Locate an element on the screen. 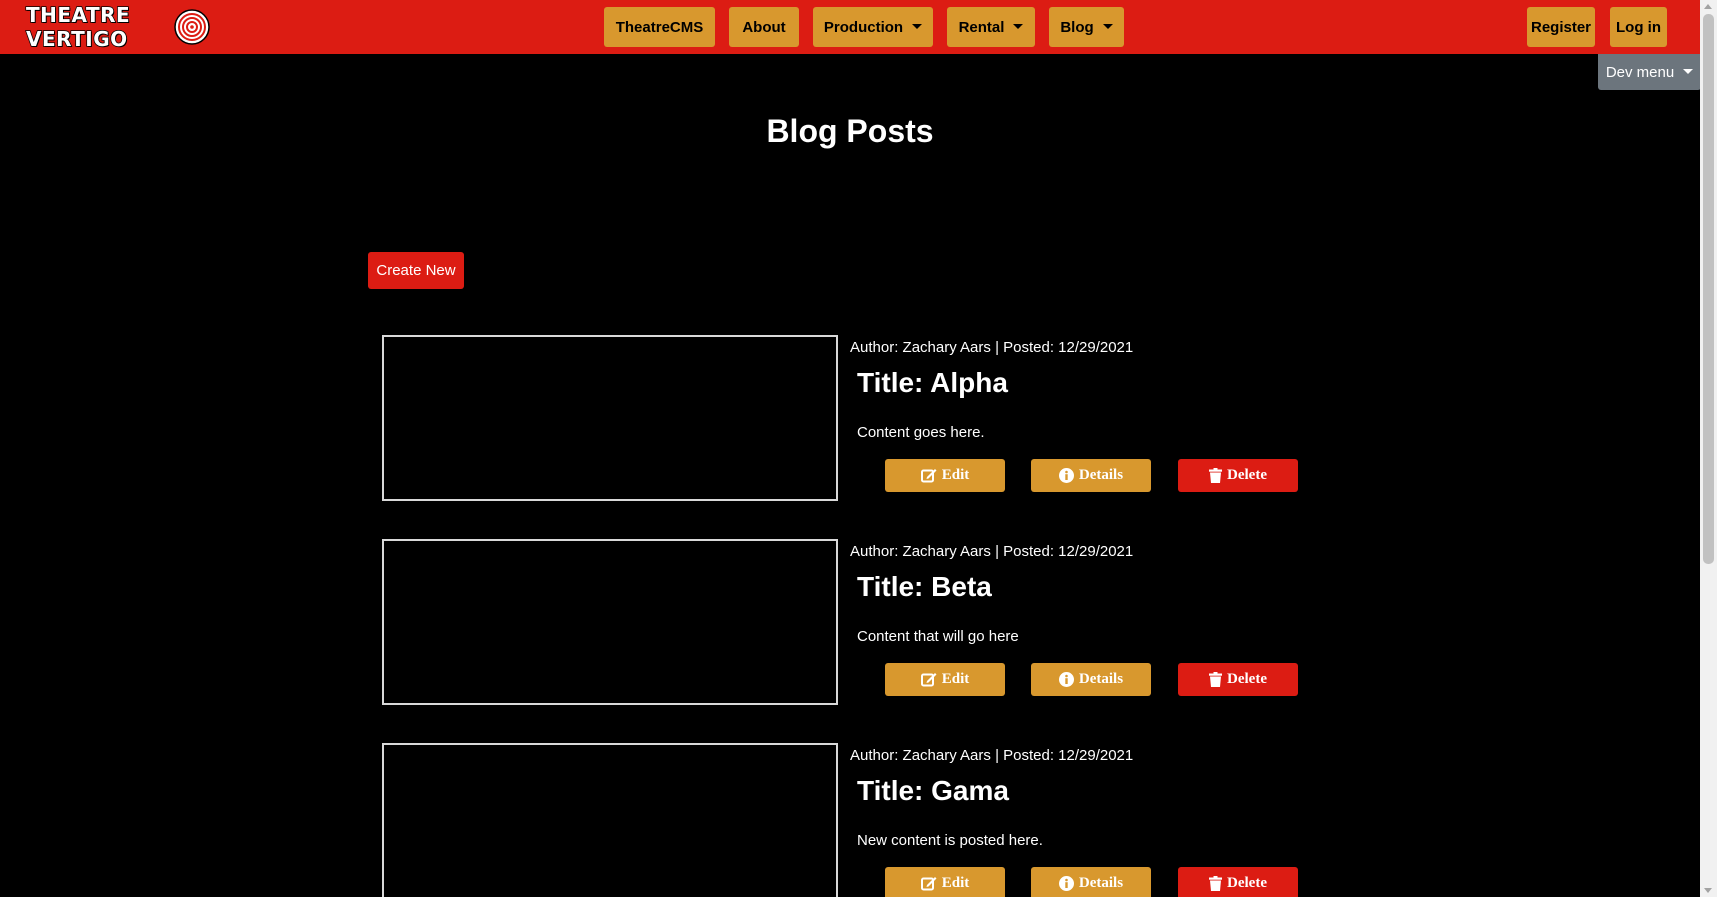 This screenshot has width=1717, height=897. nav-rental-dropdown: Rental is located at coordinates (991, 27).